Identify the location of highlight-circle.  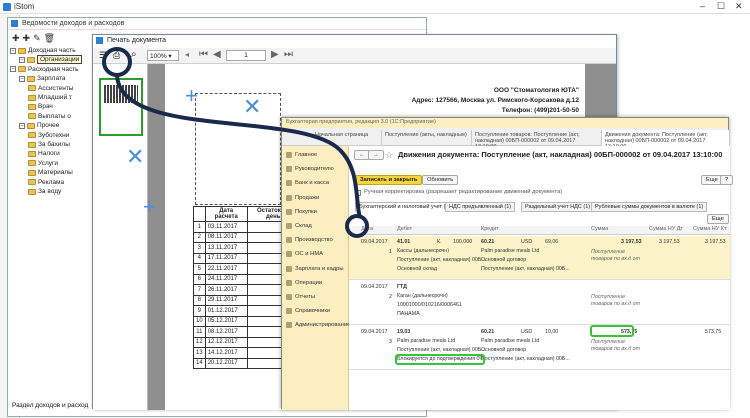
(117, 62).